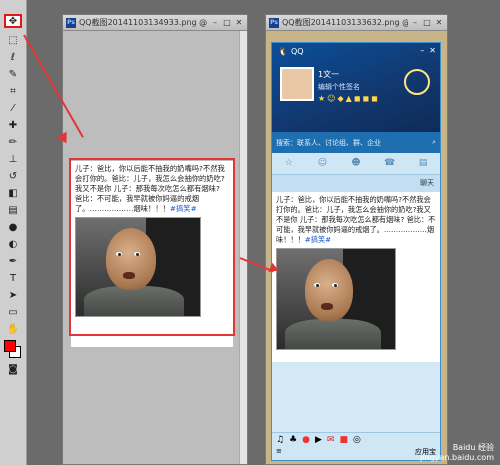 This screenshot has height=465, width=500. I want to click on qq-search-bar: 搜索：联系人、讨论组、群、企业 ⌕, so click(356, 142).